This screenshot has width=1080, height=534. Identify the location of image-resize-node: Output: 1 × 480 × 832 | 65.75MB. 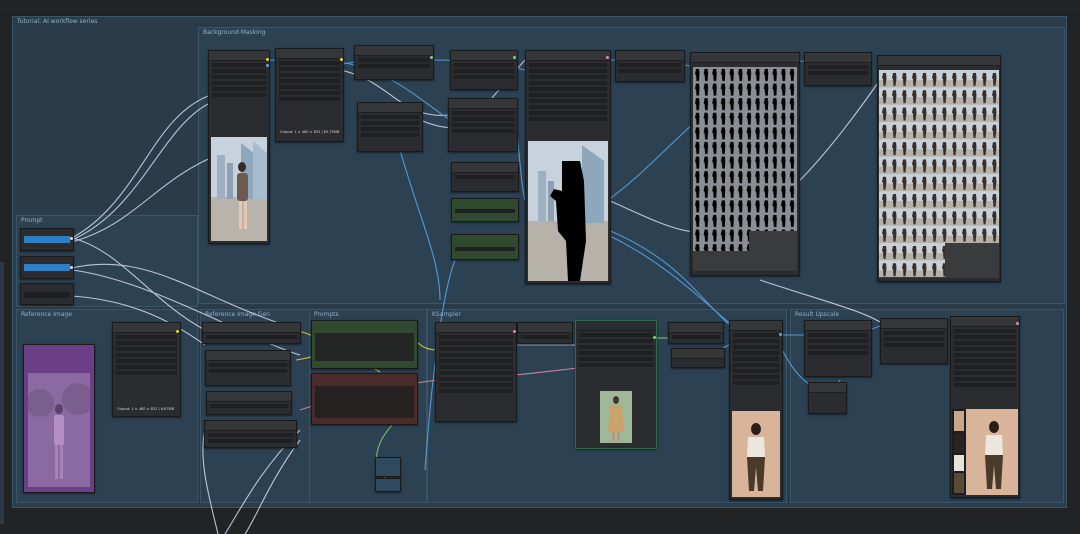
(309, 95).